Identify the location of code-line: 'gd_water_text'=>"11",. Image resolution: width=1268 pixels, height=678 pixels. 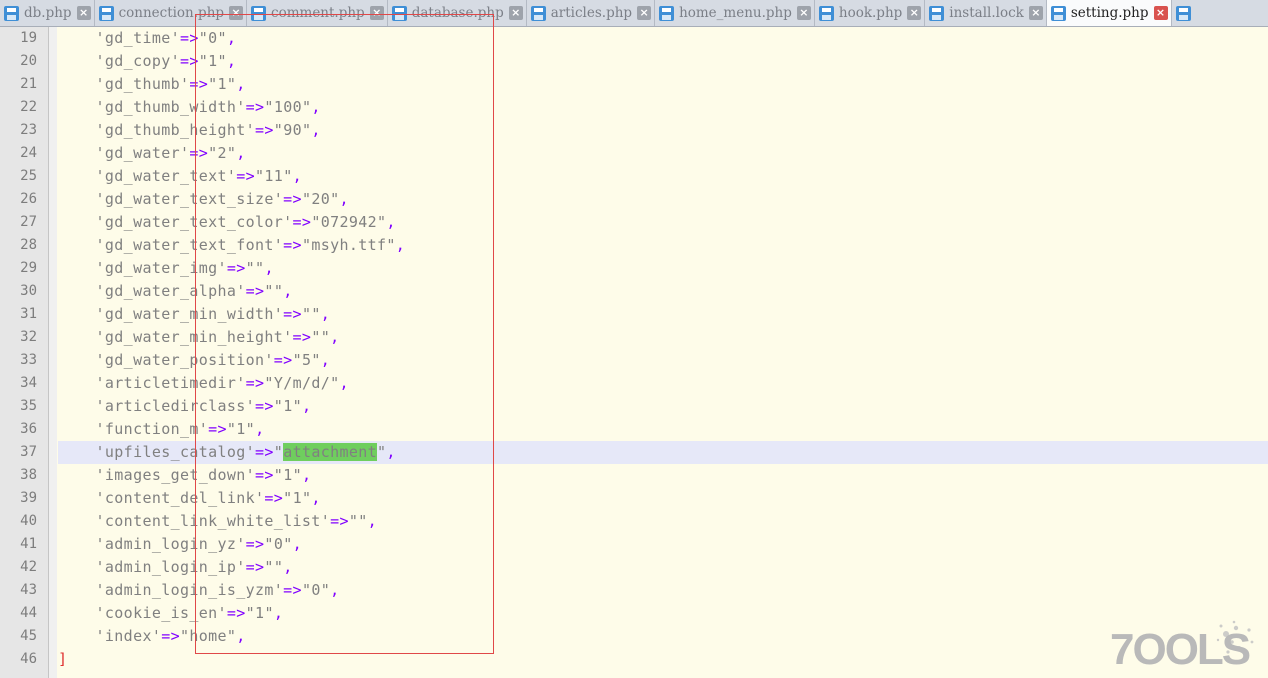
(663, 176).